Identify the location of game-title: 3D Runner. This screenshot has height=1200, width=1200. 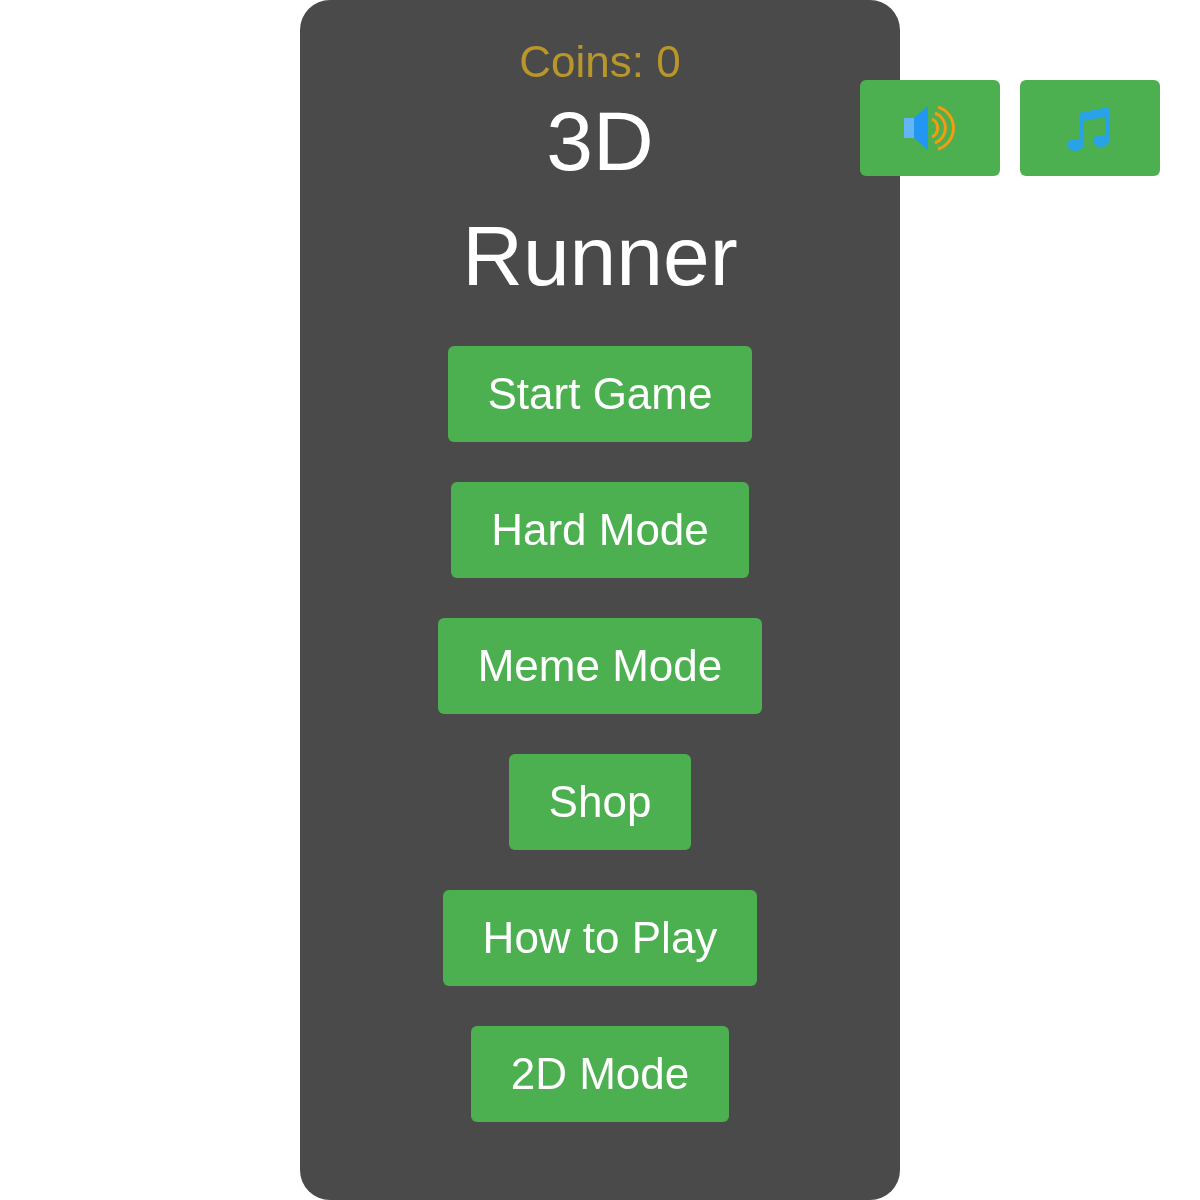
(600, 199).